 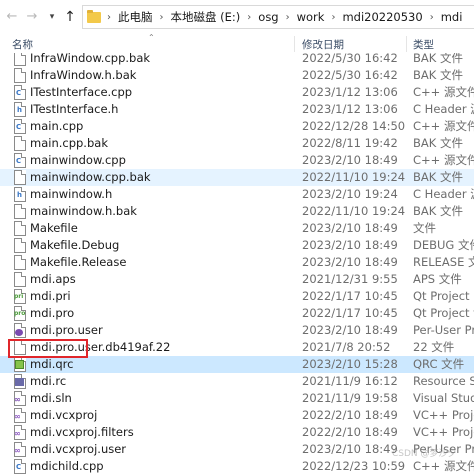 I want to click on file-type: VC++ Project, so click(x=443, y=415).